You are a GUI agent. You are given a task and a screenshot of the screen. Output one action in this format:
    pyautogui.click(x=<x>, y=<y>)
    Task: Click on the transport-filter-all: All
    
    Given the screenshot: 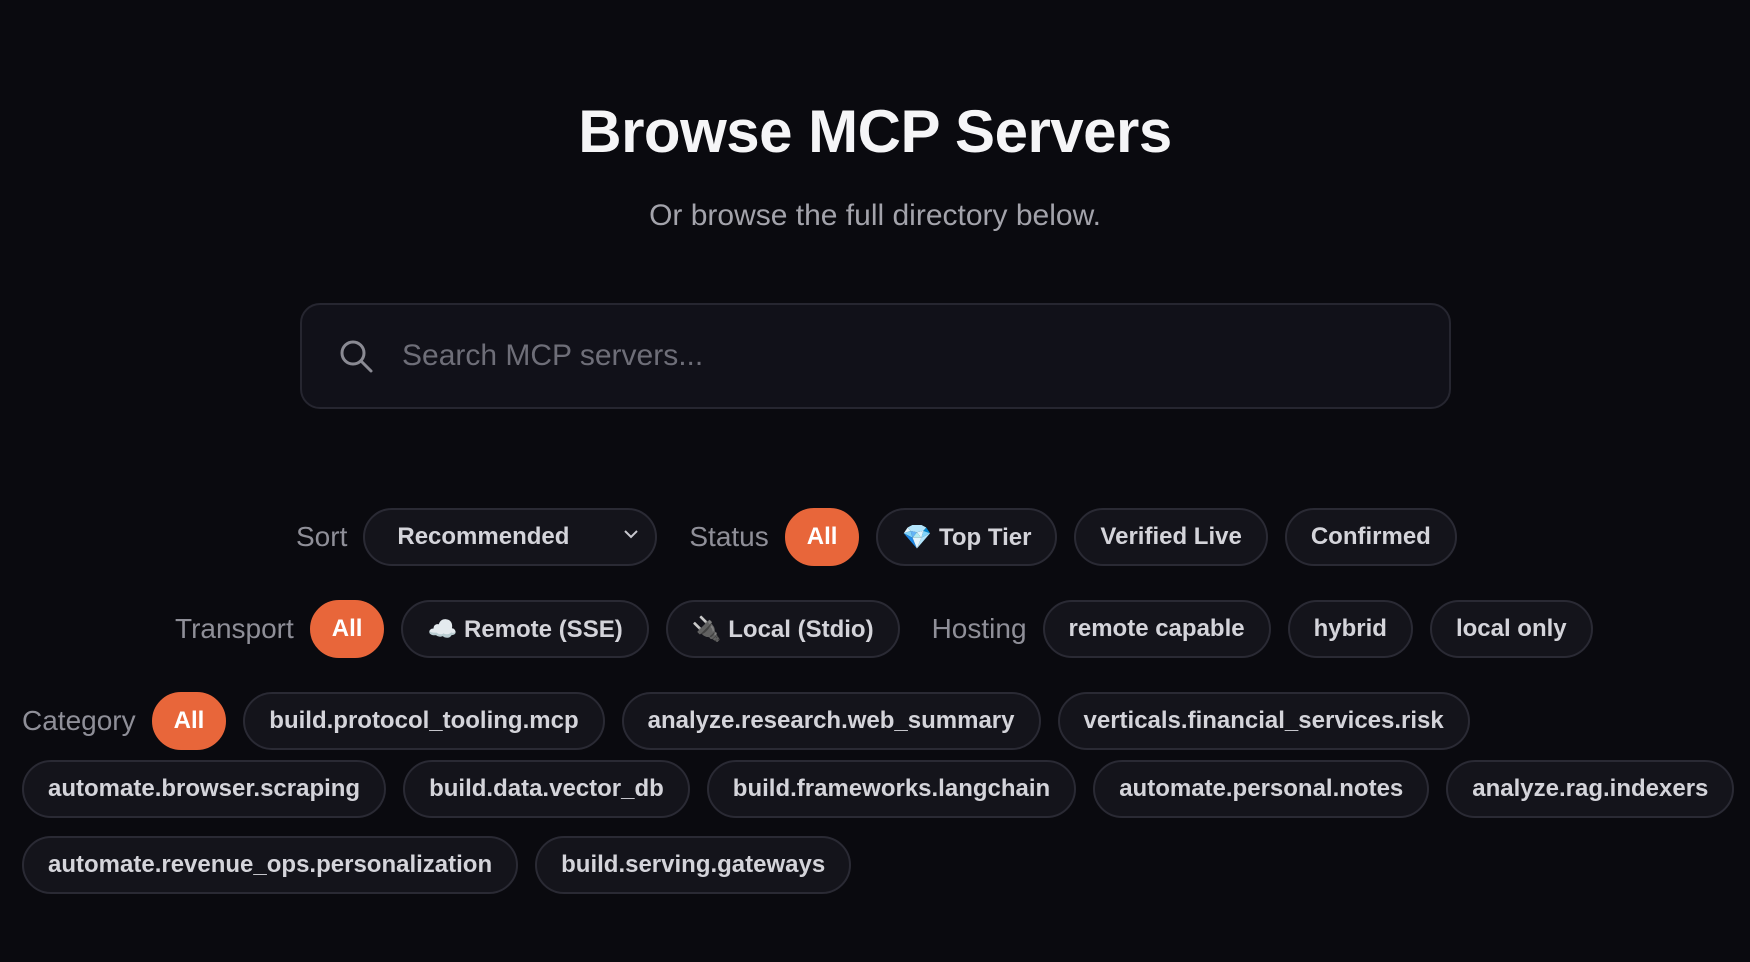 What is the action you would take?
    pyautogui.click(x=347, y=629)
    